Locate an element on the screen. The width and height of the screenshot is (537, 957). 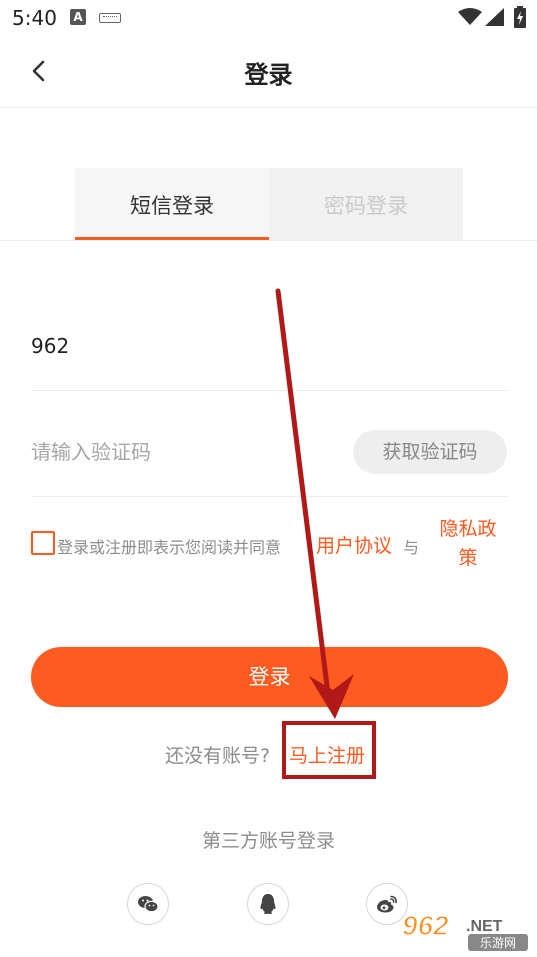
weibo-icon is located at coordinates (387, 904).